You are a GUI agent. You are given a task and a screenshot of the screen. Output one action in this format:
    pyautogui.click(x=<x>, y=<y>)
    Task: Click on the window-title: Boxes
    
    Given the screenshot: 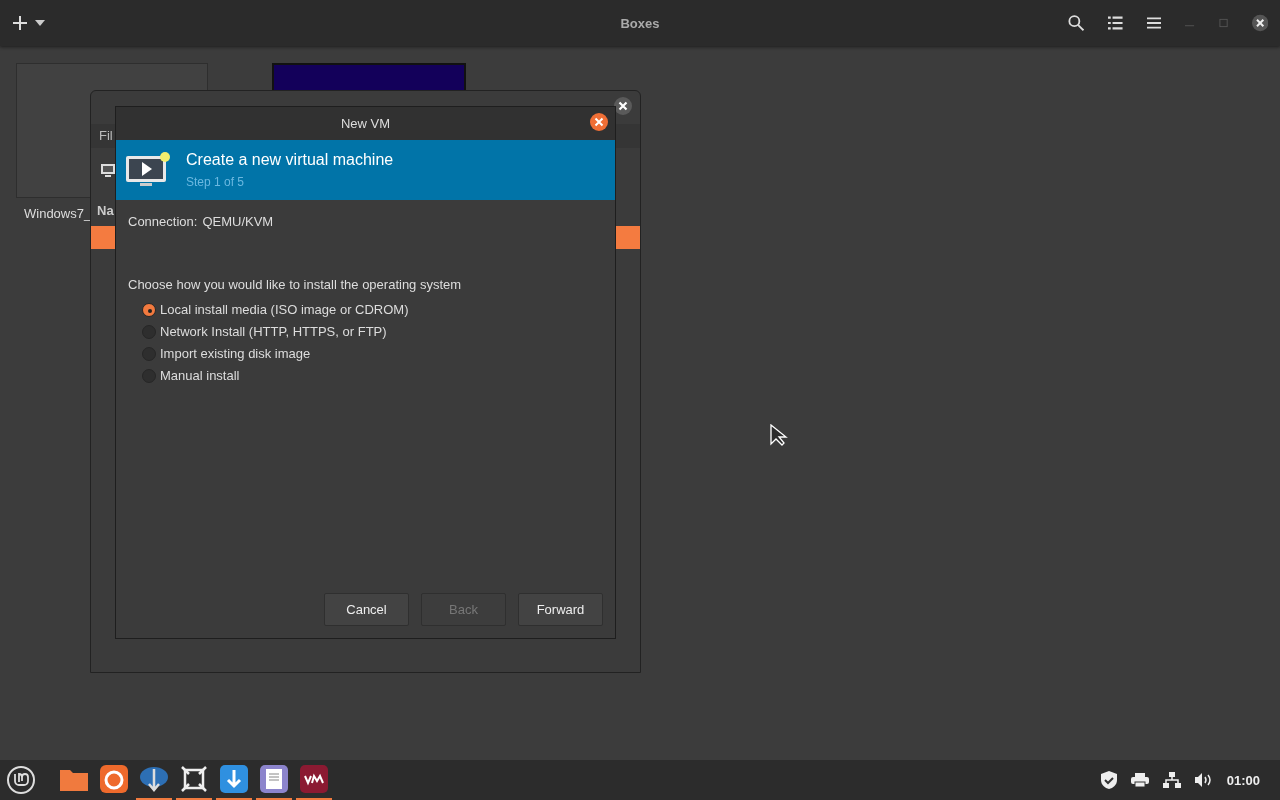 What is the action you would take?
    pyautogui.click(x=640, y=23)
    